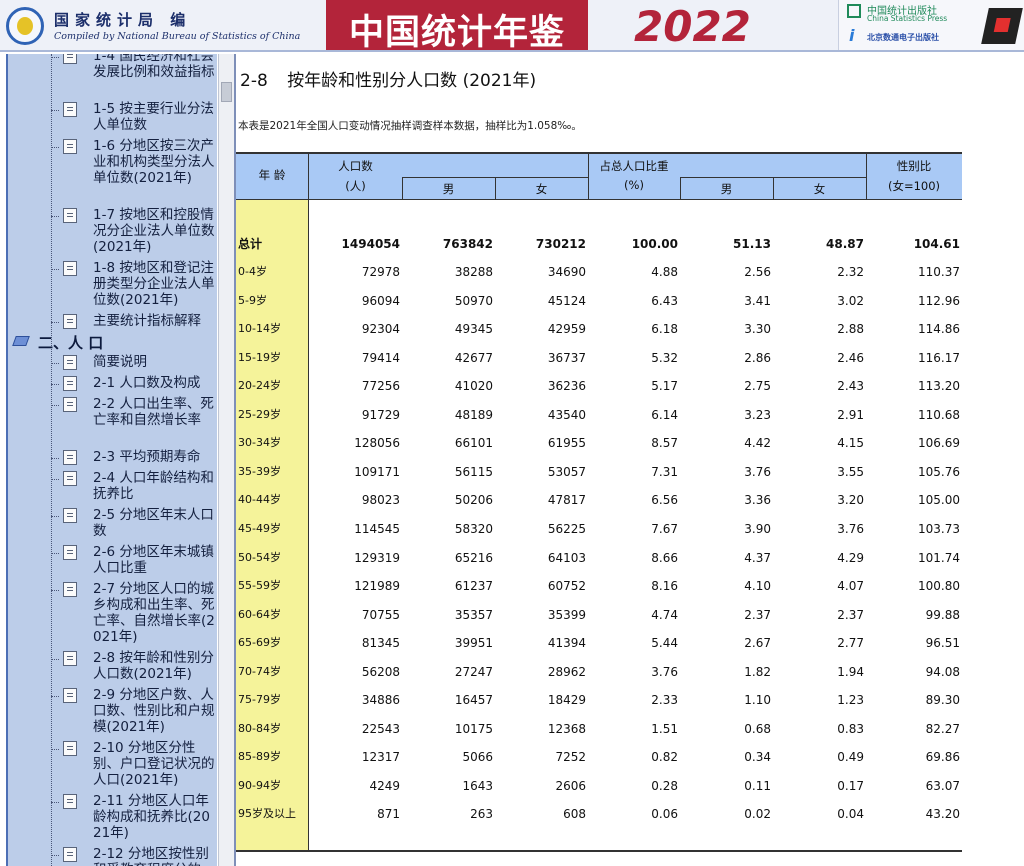 Image resolution: width=1024 pixels, height=866 pixels. I want to click on cell-ratio: 103.73, so click(939, 528).